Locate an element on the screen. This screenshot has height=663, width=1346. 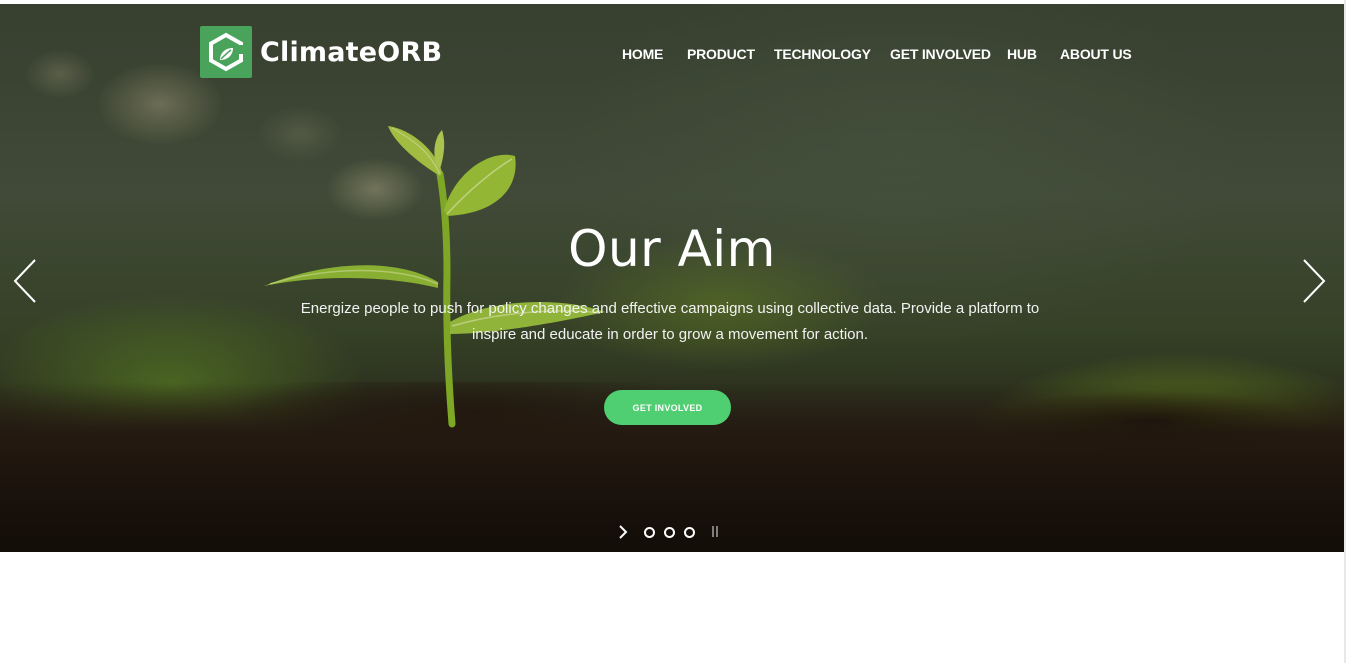
get-involved-button: GET INVOLVED is located at coordinates (667, 407).